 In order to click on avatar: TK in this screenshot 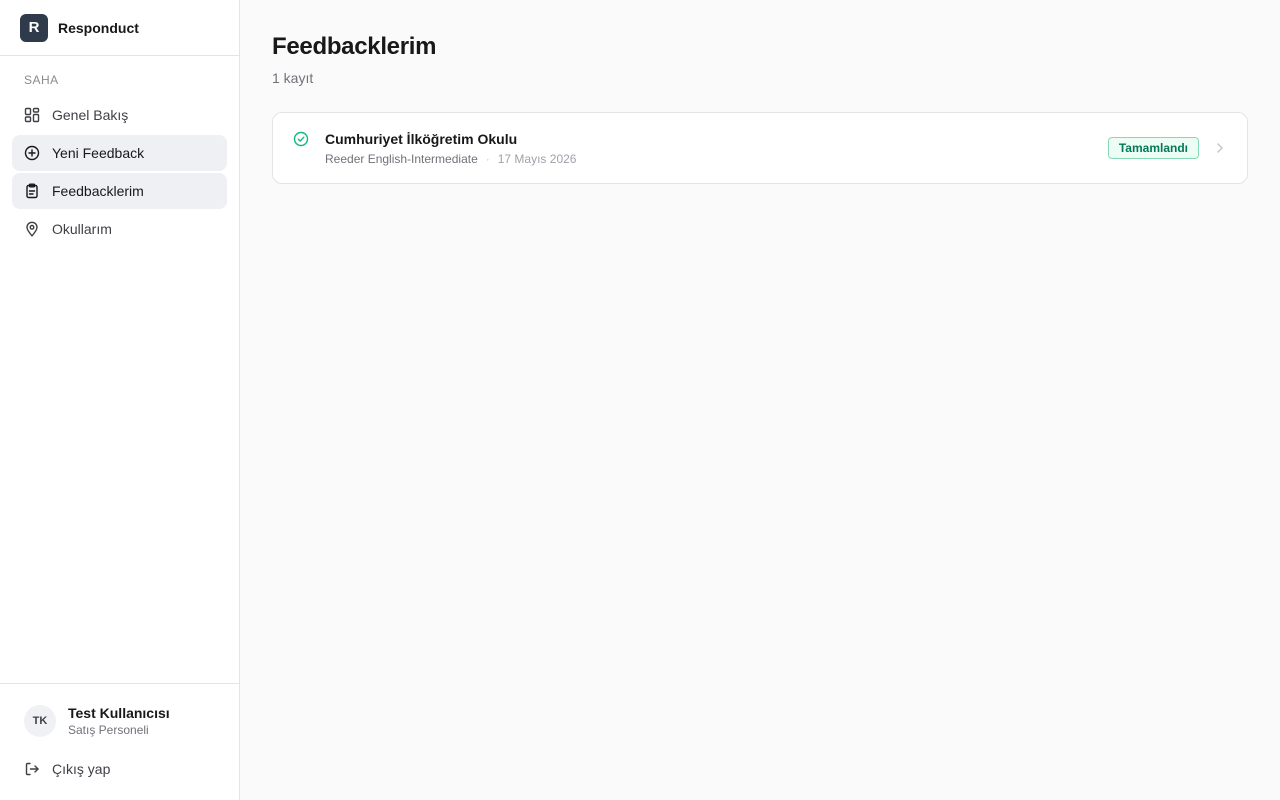, I will do `click(40, 721)`.